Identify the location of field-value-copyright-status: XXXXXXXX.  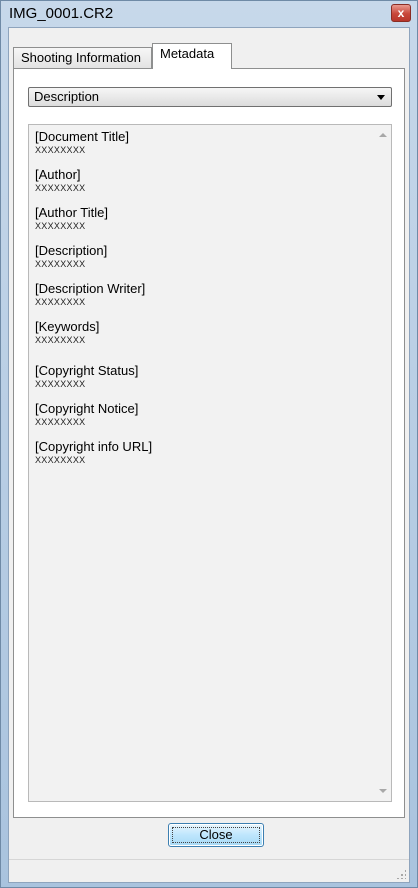
(60, 384).